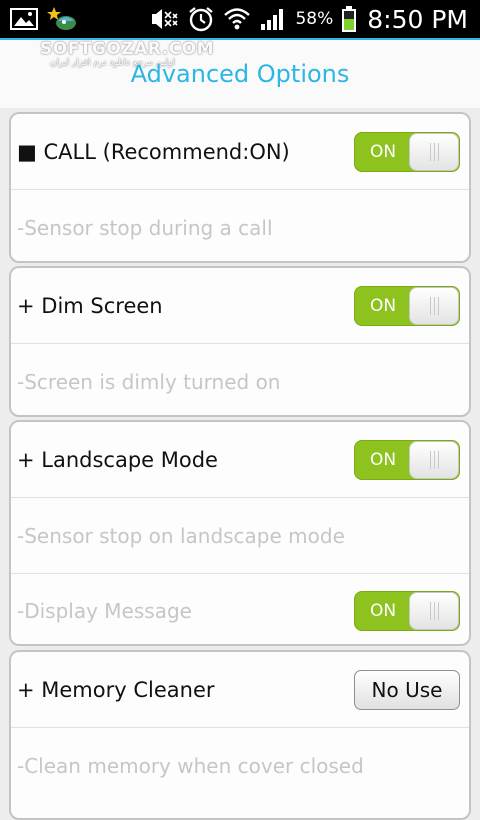 This screenshot has height=820, width=480. What do you see at coordinates (24, 19) in the screenshot?
I see `gallery-icon` at bounding box center [24, 19].